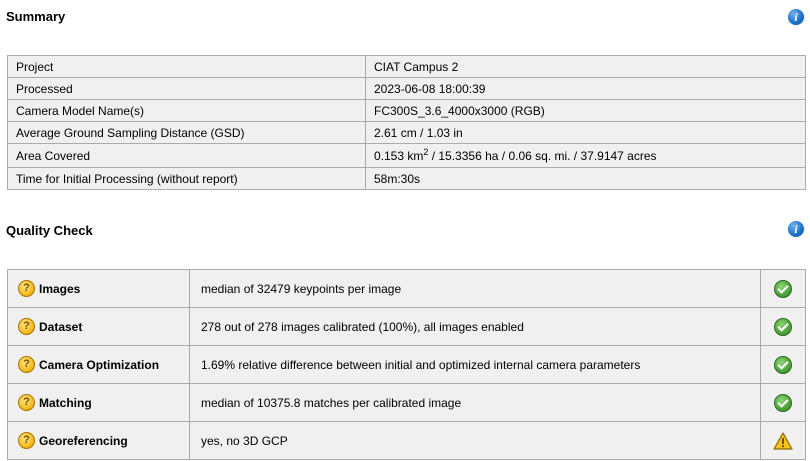 Image resolution: width=810 pixels, height=461 pixels. I want to click on warning-icon, so click(783, 440).